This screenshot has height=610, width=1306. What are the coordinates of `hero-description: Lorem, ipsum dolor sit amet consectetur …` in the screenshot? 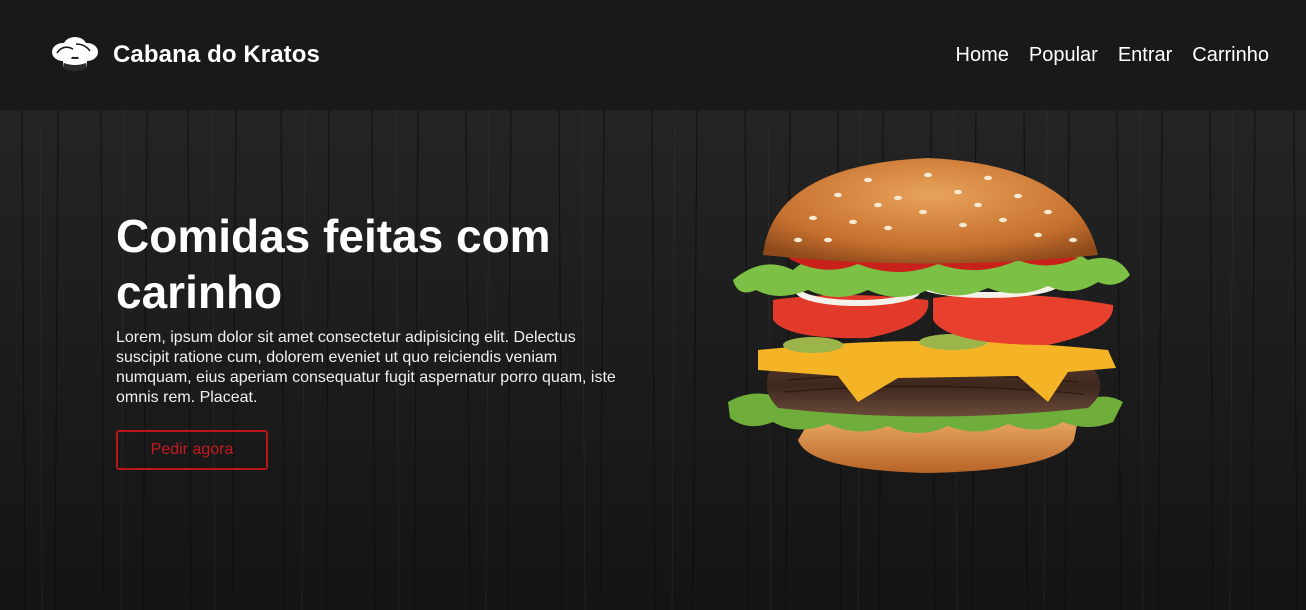 It's located at (366, 367).